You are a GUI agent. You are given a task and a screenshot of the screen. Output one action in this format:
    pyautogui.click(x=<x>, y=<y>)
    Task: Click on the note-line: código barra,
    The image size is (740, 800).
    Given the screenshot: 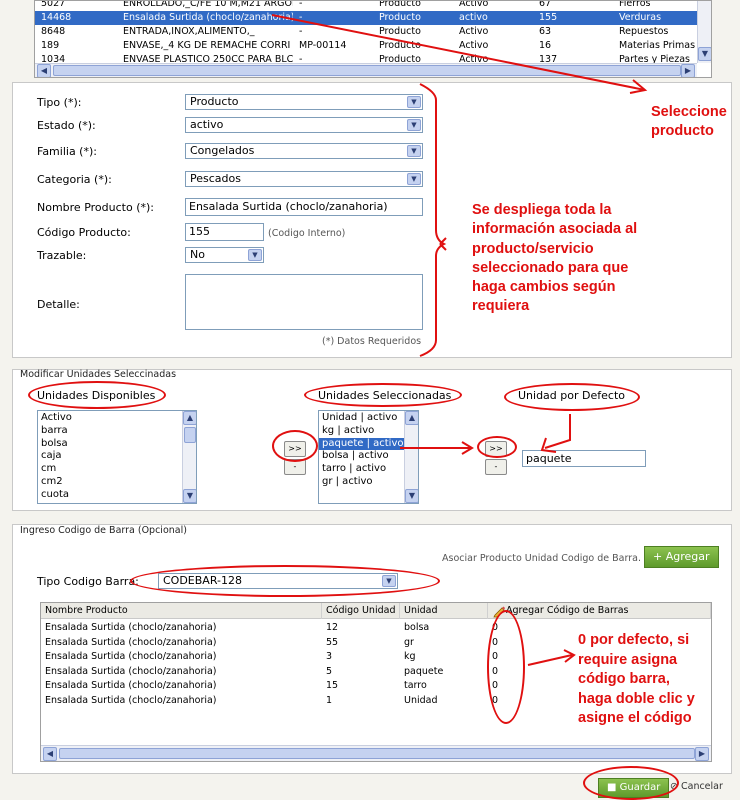 What is the action you would take?
    pyautogui.click(x=624, y=679)
    